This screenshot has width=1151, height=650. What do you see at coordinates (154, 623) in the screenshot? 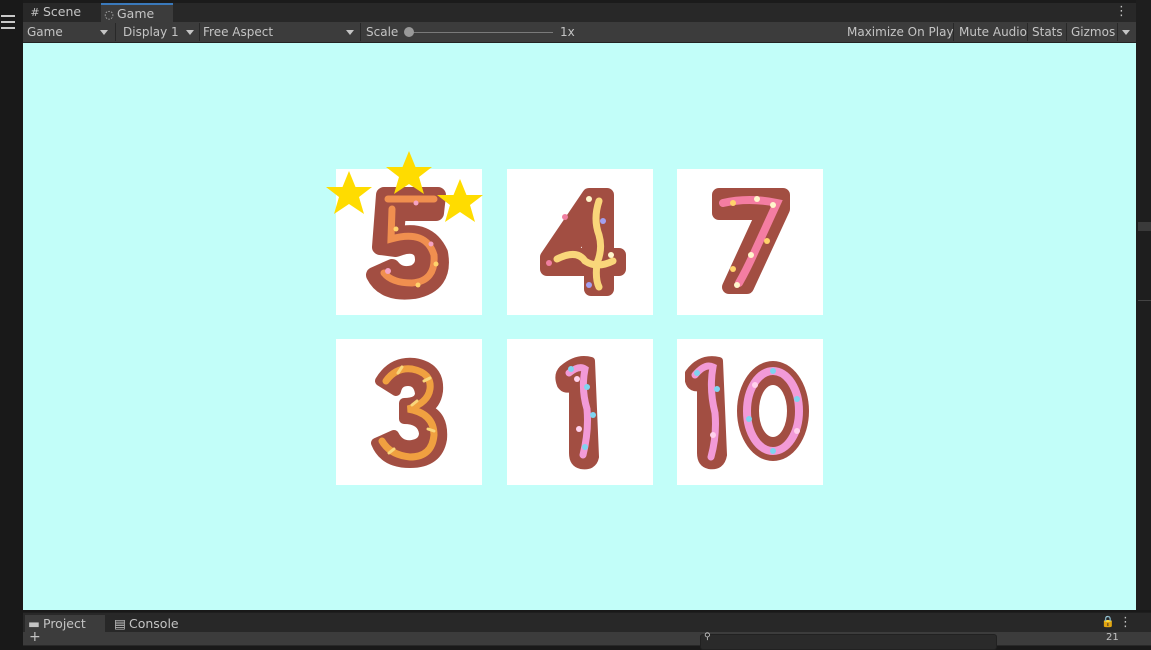
I see `tab-console-label: Console` at bounding box center [154, 623].